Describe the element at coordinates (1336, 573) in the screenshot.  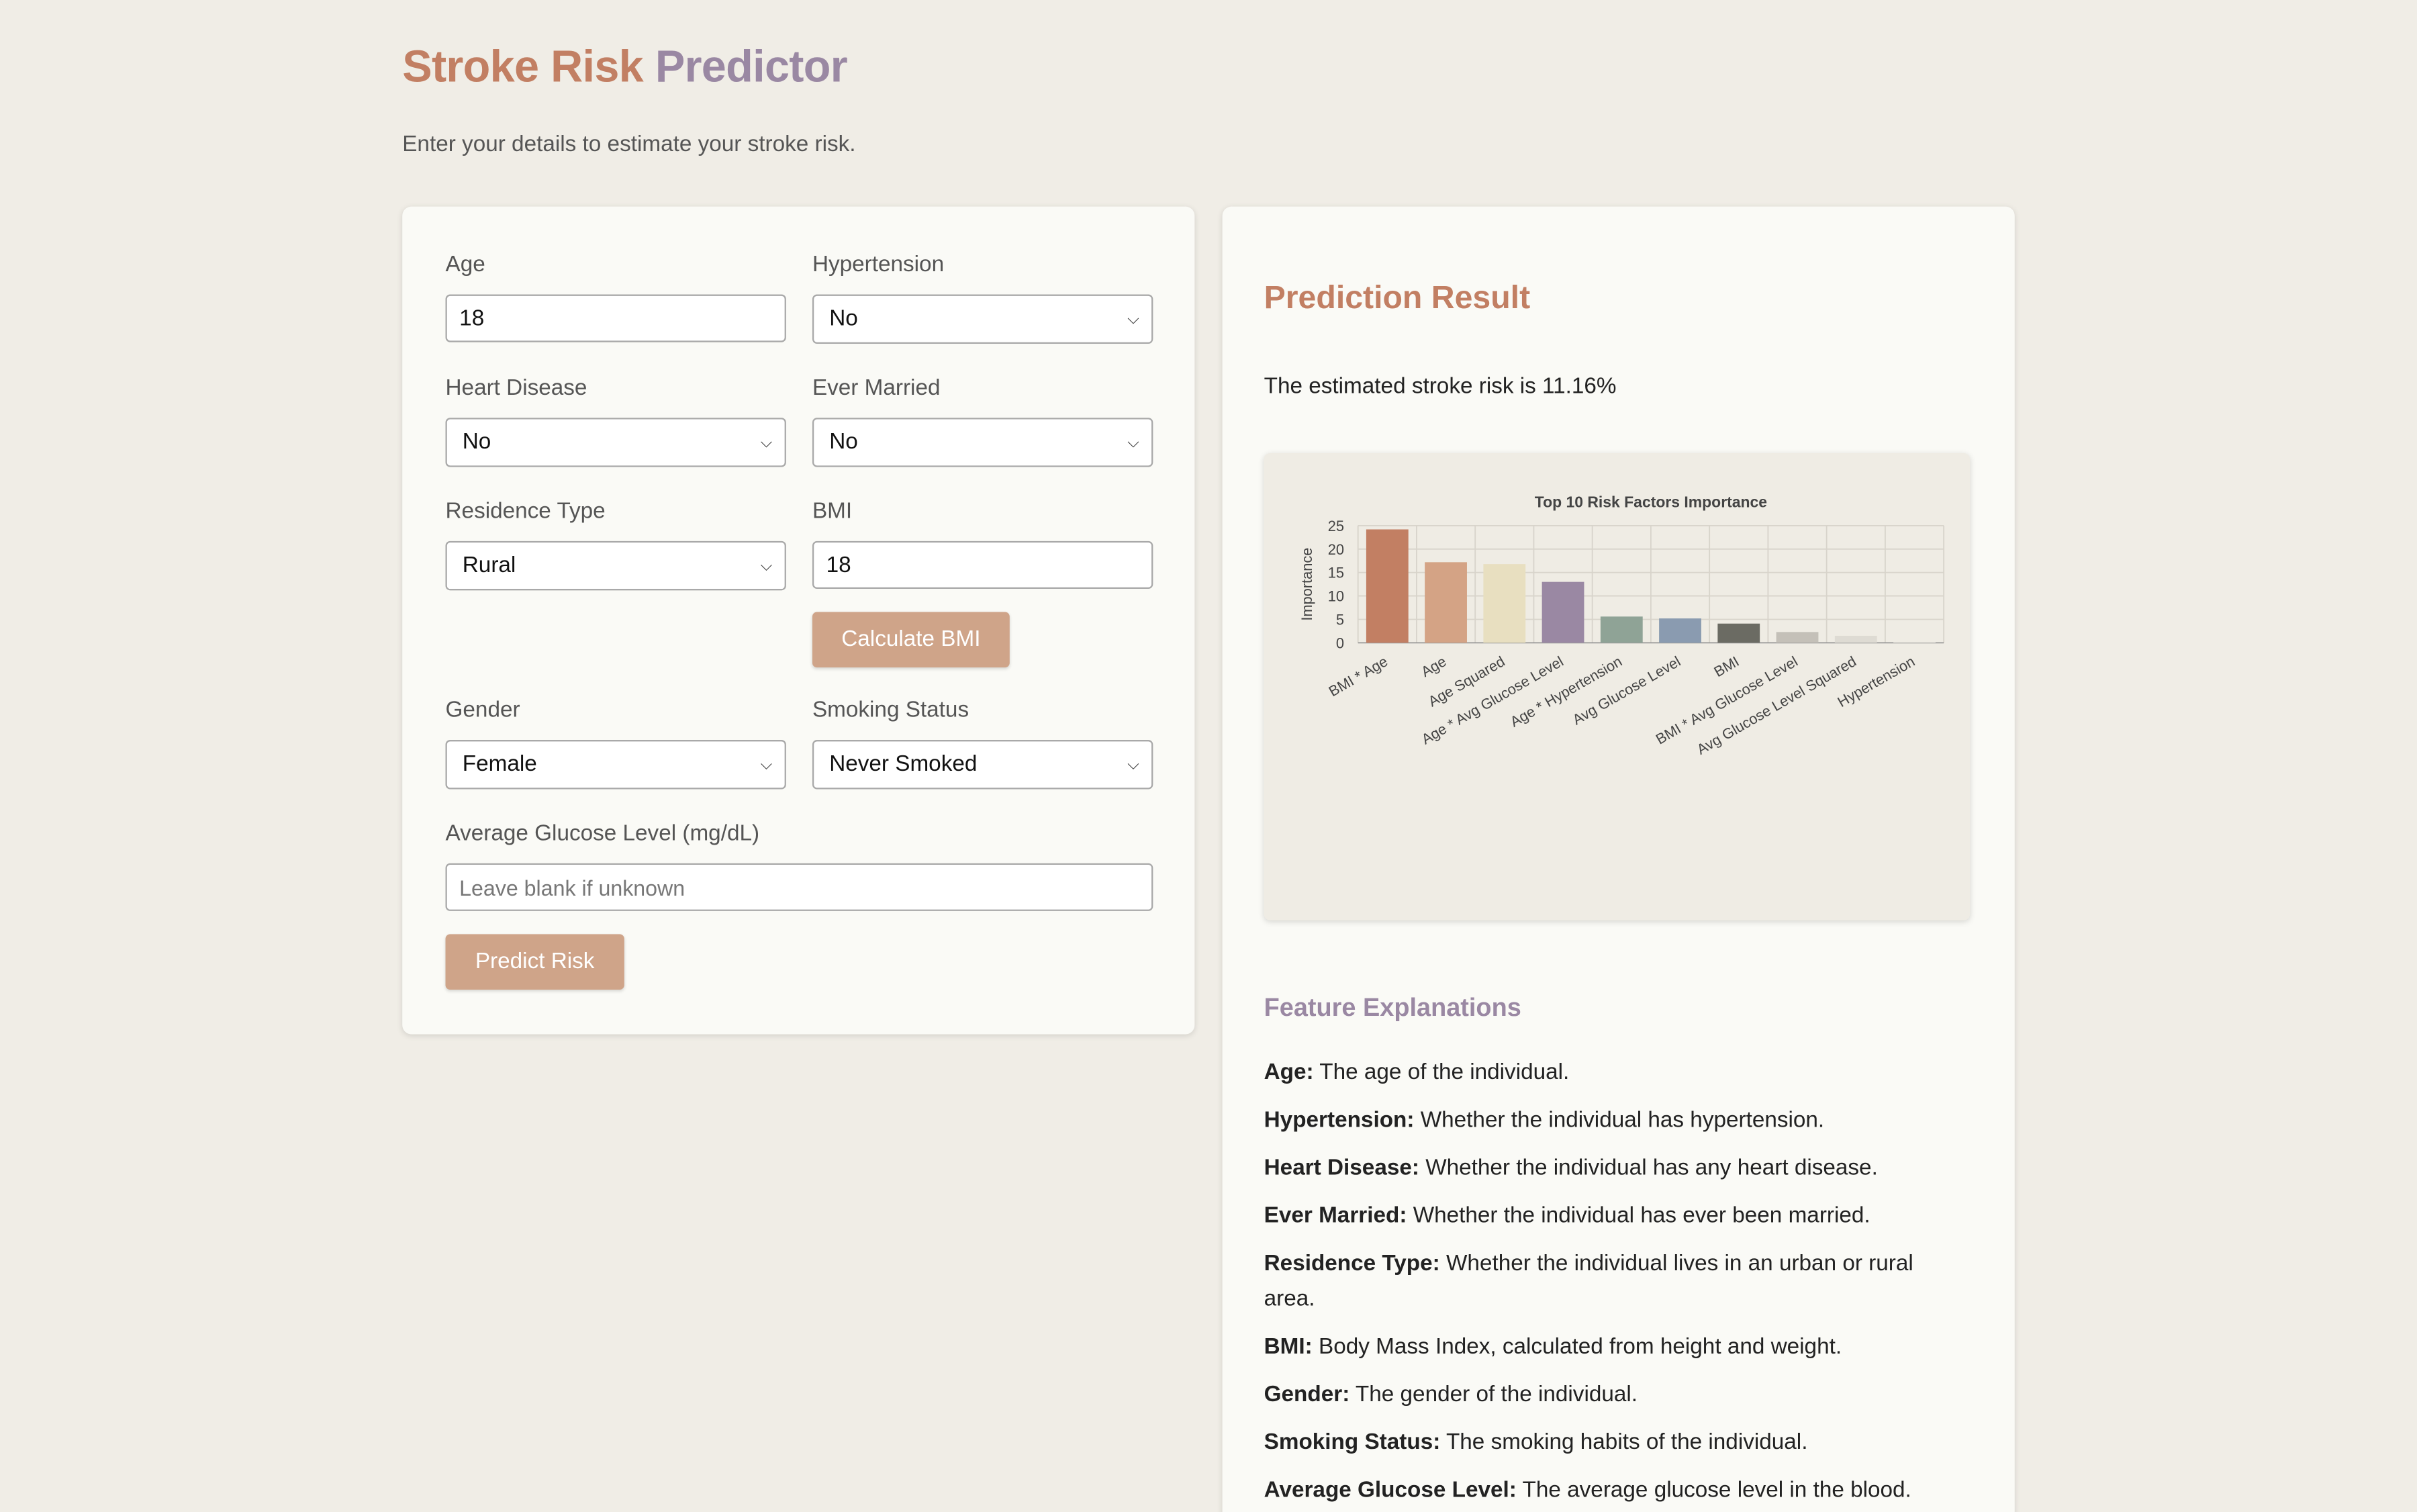
I see `y-tick-label: 15` at that location.